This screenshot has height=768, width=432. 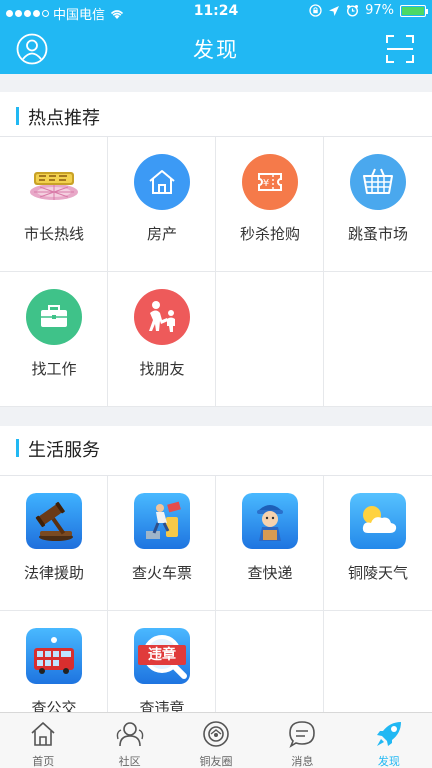 I want to click on grid-item-label: 查快递, so click(x=270, y=573).